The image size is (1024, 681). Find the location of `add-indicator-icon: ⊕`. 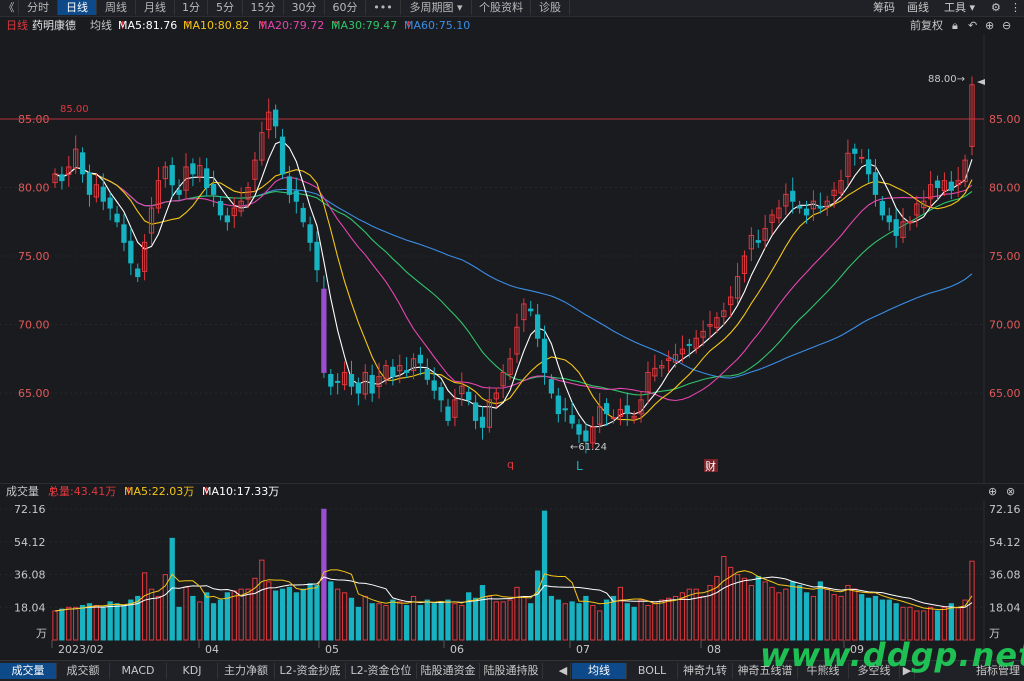

add-indicator-icon: ⊕ is located at coordinates (992, 492).